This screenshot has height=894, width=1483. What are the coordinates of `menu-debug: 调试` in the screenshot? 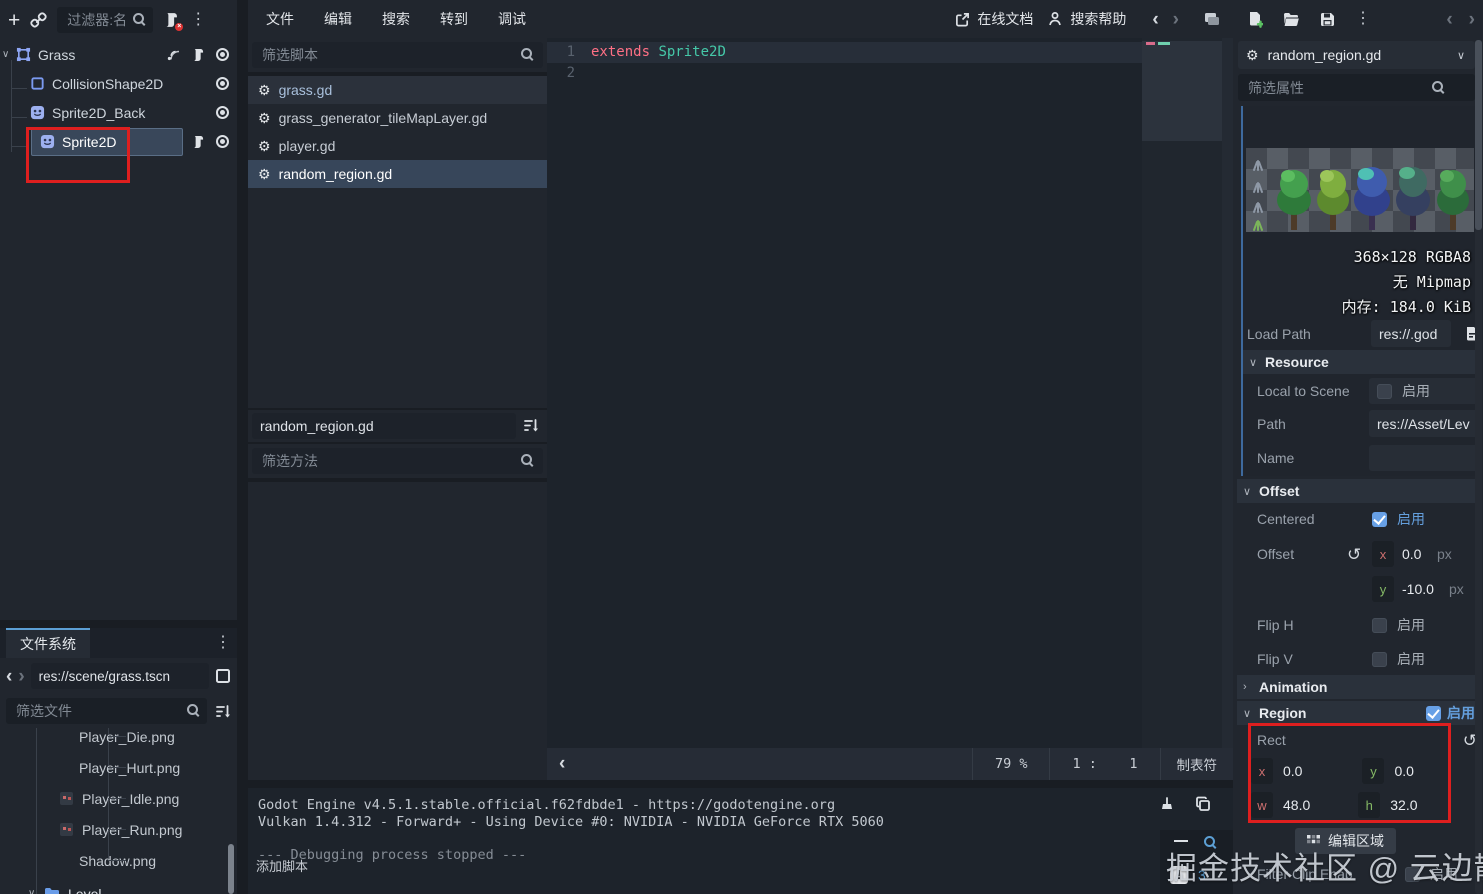 It's located at (512, 19).